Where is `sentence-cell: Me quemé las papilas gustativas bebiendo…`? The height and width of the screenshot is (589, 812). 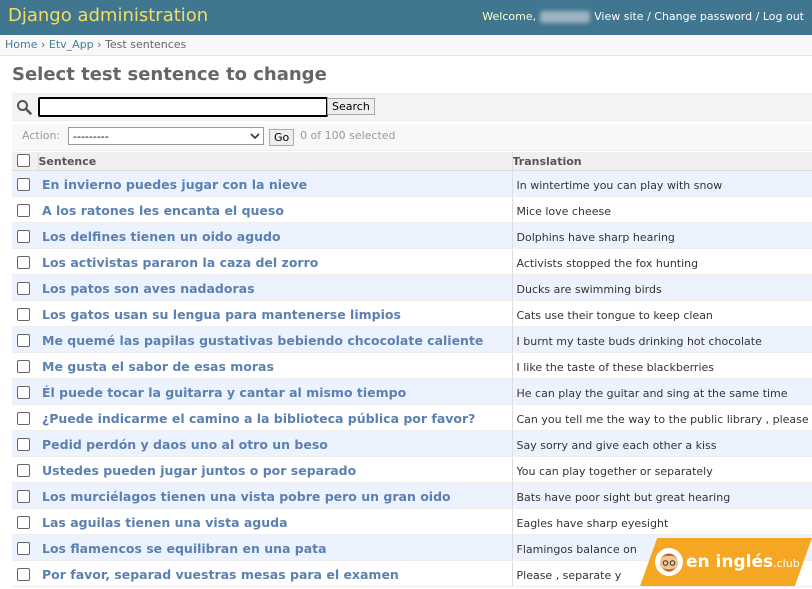 sentence-cell: Me quemé las papilas gustativas bebiendo… is located at coordinates (275, 339).